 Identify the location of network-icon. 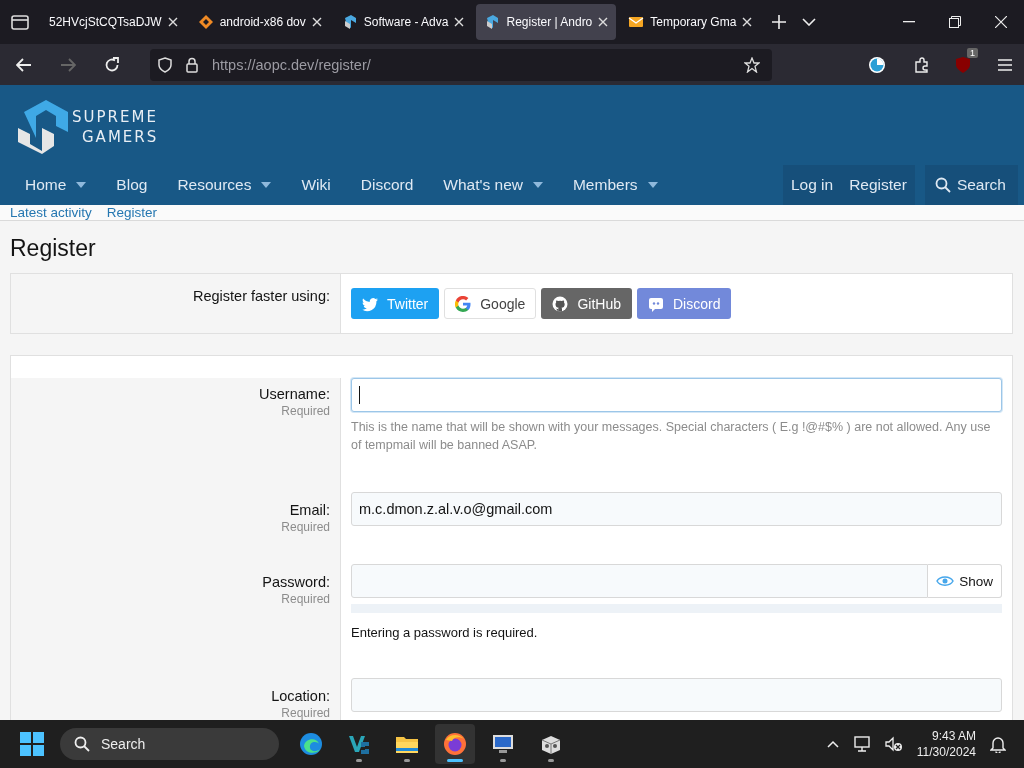
(861, 744).